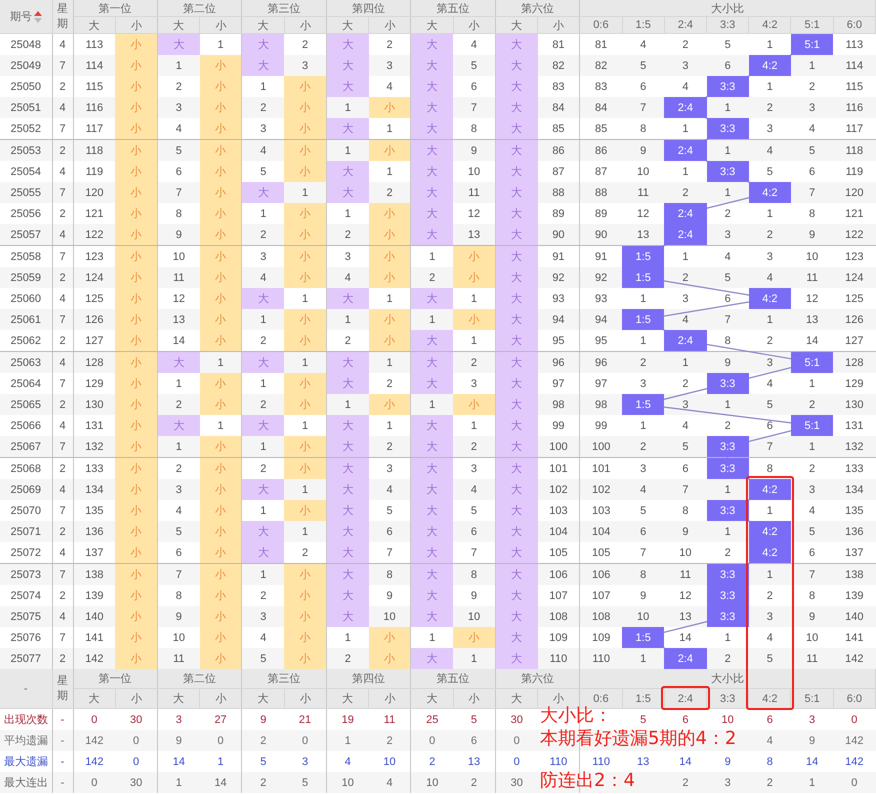  I want to click on table-cell: 140, so click(854, 616).